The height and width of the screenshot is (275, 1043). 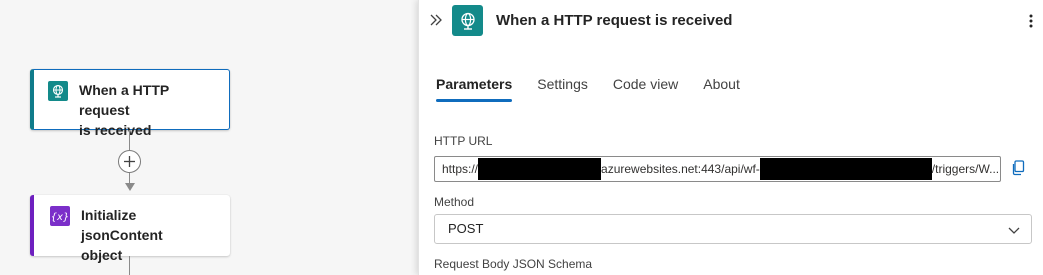 What do you see at coordinates (1014, 230) in the screenshot?
I see `chevron-down-icon` at bounding box center [1014, 230].